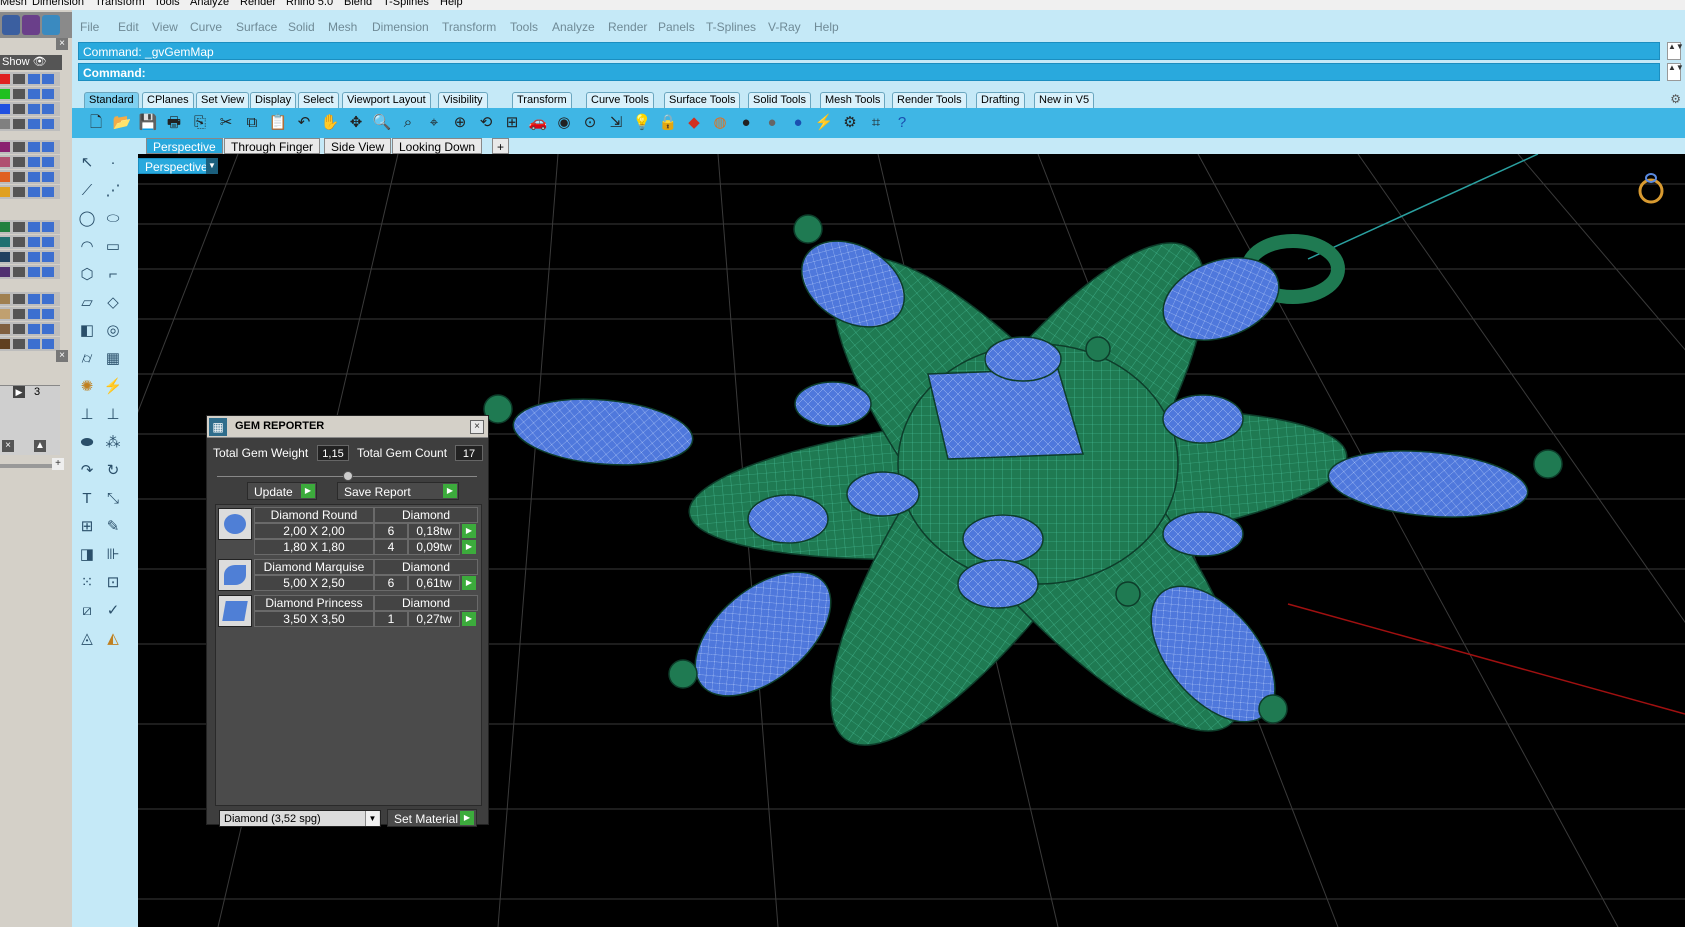 Image resolution: width=1685 pixels, height=927 pixels. What do you see at coordinates (358, 4) in the screenshot?
I see `menu-item: Blend` at bounding box center [358, 4].